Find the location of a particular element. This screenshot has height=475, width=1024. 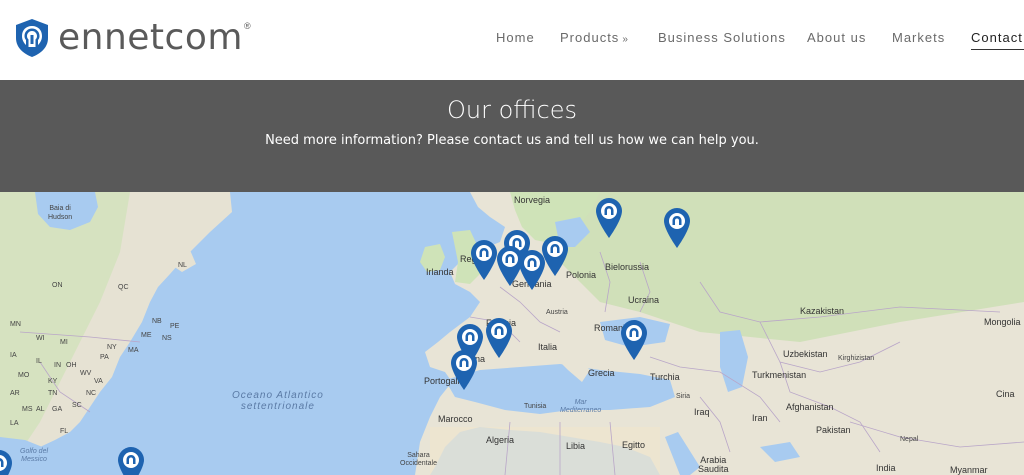

map-label-mongolia: Mongolia is located at coordinates (1002, 322).